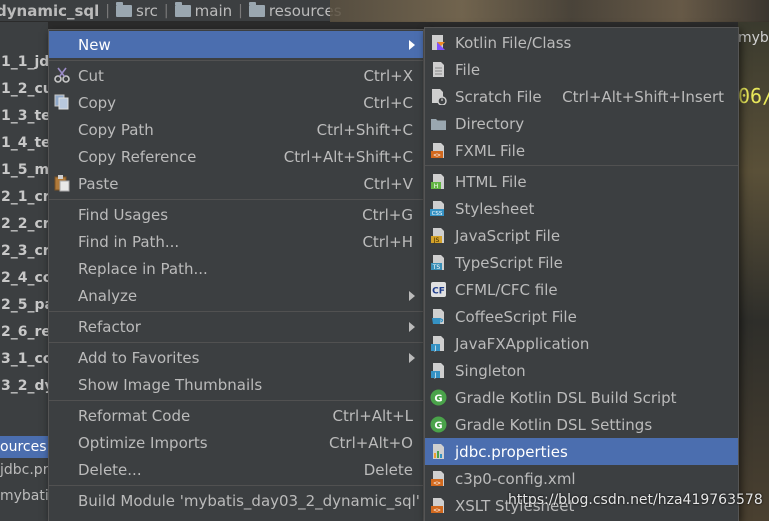 The height and width of the screenshot is (521, 769). I want to click on menu-item-find-in-path: Find in Path... Ctrl+H, so click(236, 241).